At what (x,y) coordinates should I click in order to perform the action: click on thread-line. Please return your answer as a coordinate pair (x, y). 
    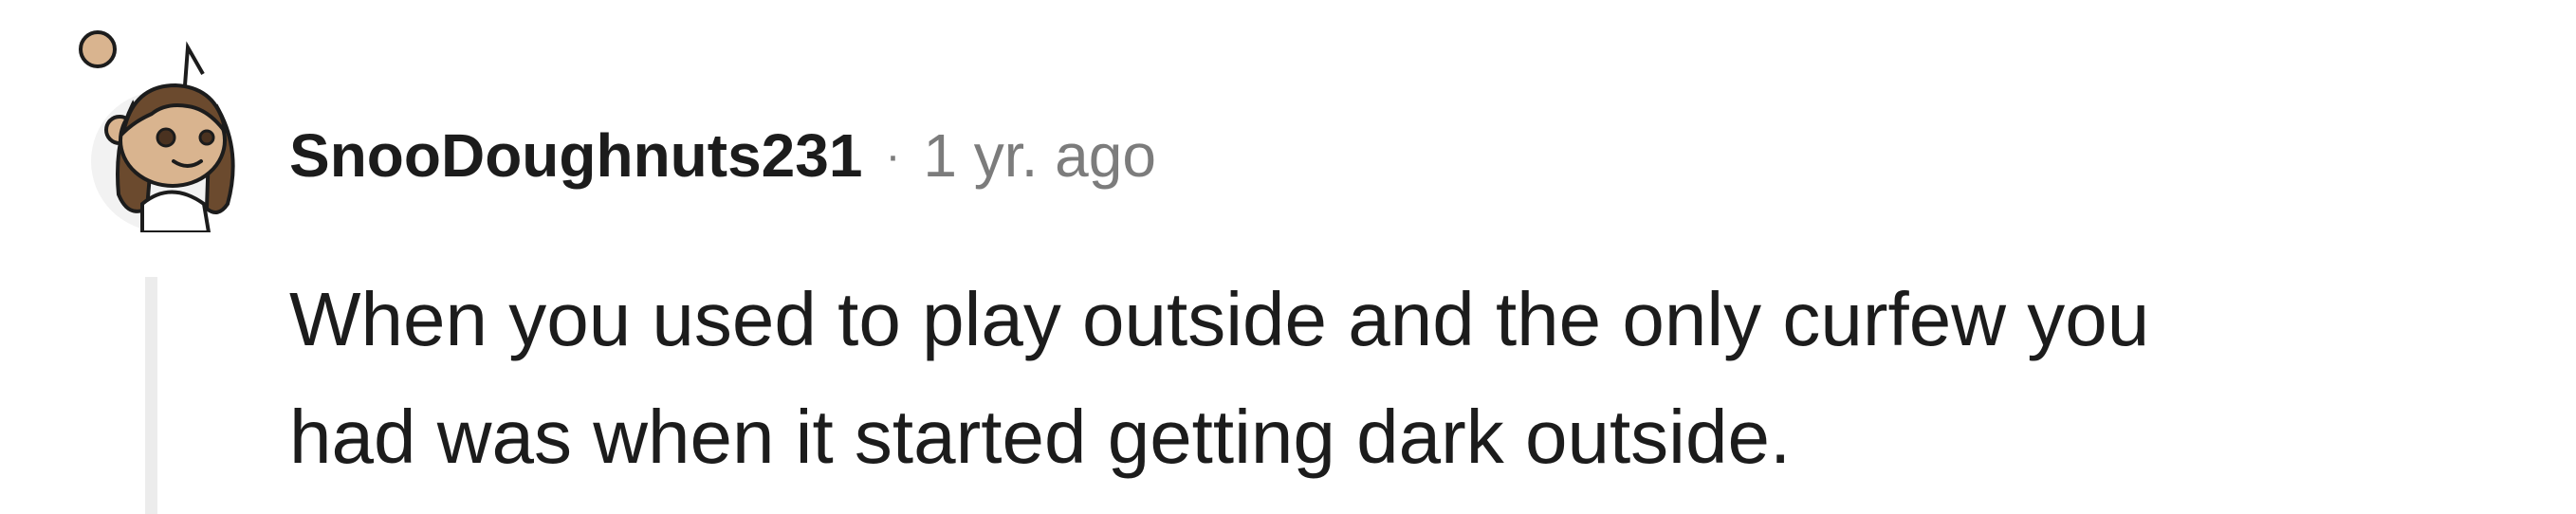
    Looking at the image, I should click on (151, 395).